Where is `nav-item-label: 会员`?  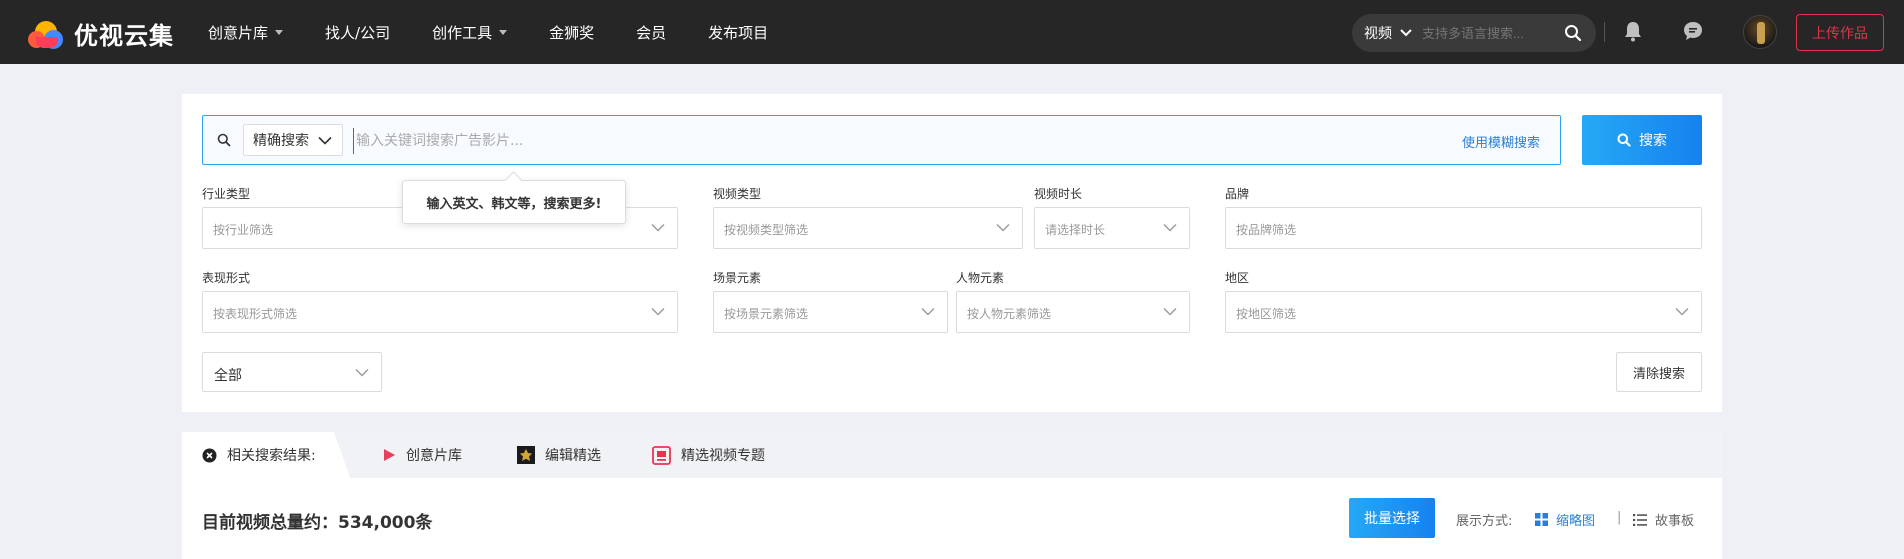 nav-item-label: 会员 is located at coordinates (651, 32).